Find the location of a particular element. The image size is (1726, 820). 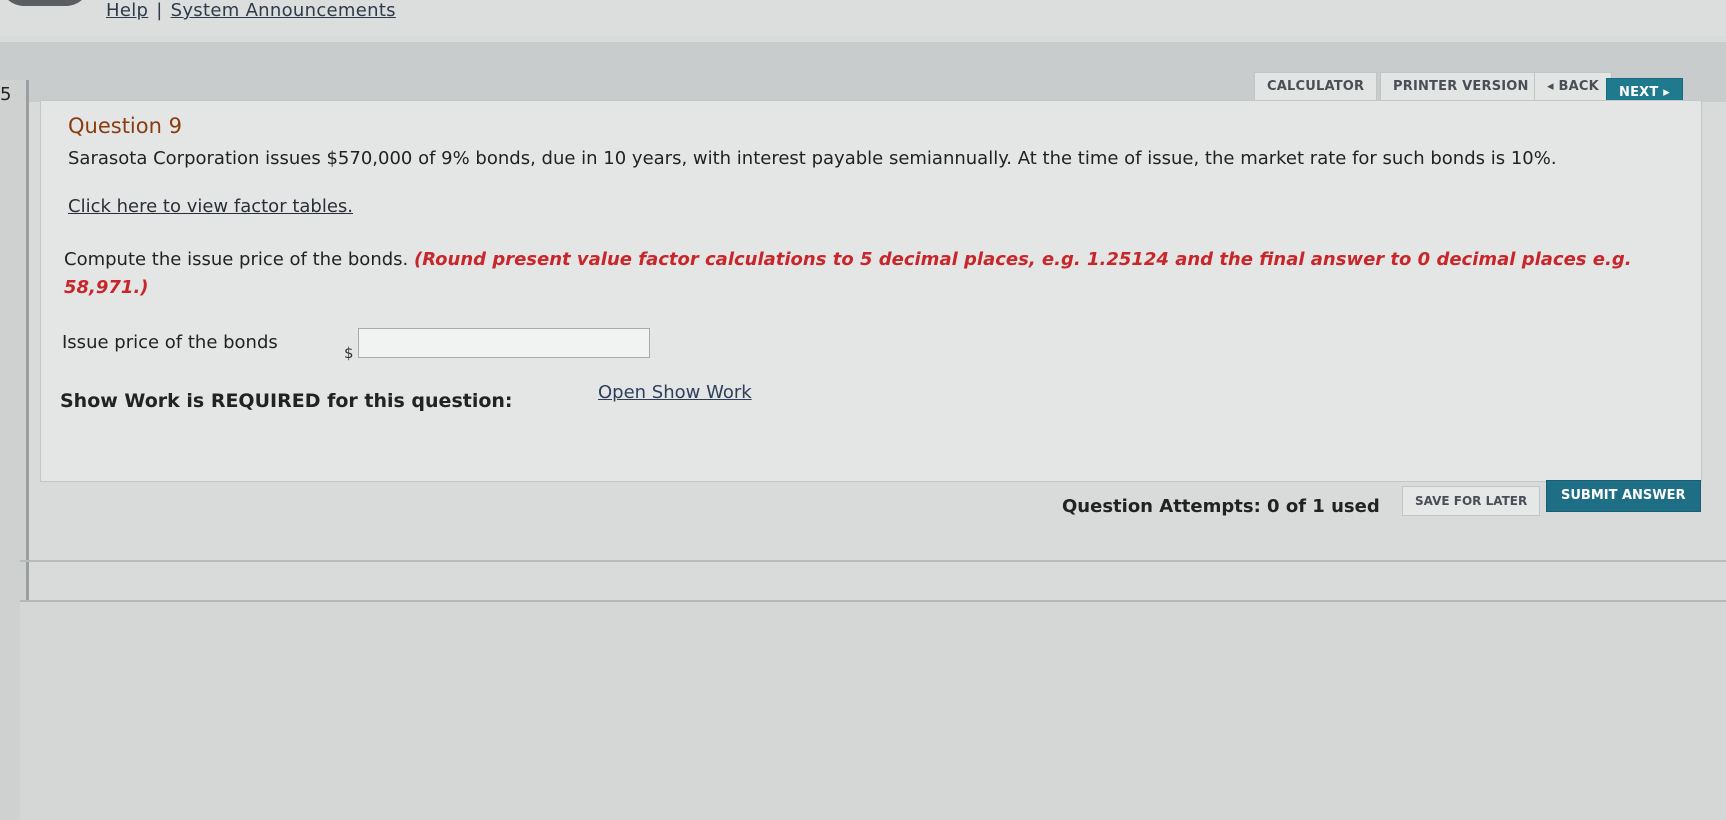

instruction-text: Compute the issue price of the bonds. is located at coordinates (236, 259).